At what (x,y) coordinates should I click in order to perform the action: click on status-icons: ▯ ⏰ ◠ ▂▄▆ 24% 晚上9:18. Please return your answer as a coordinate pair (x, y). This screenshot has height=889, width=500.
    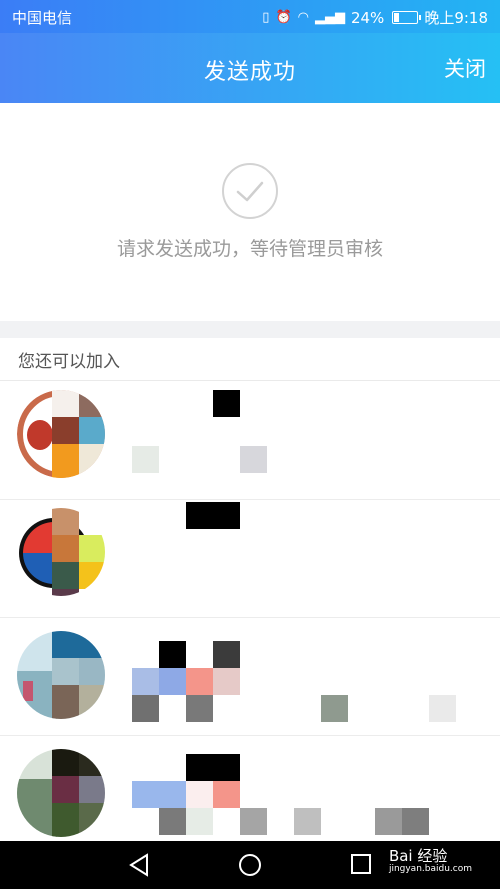
    Looking at the image, I should click on (375, 17).